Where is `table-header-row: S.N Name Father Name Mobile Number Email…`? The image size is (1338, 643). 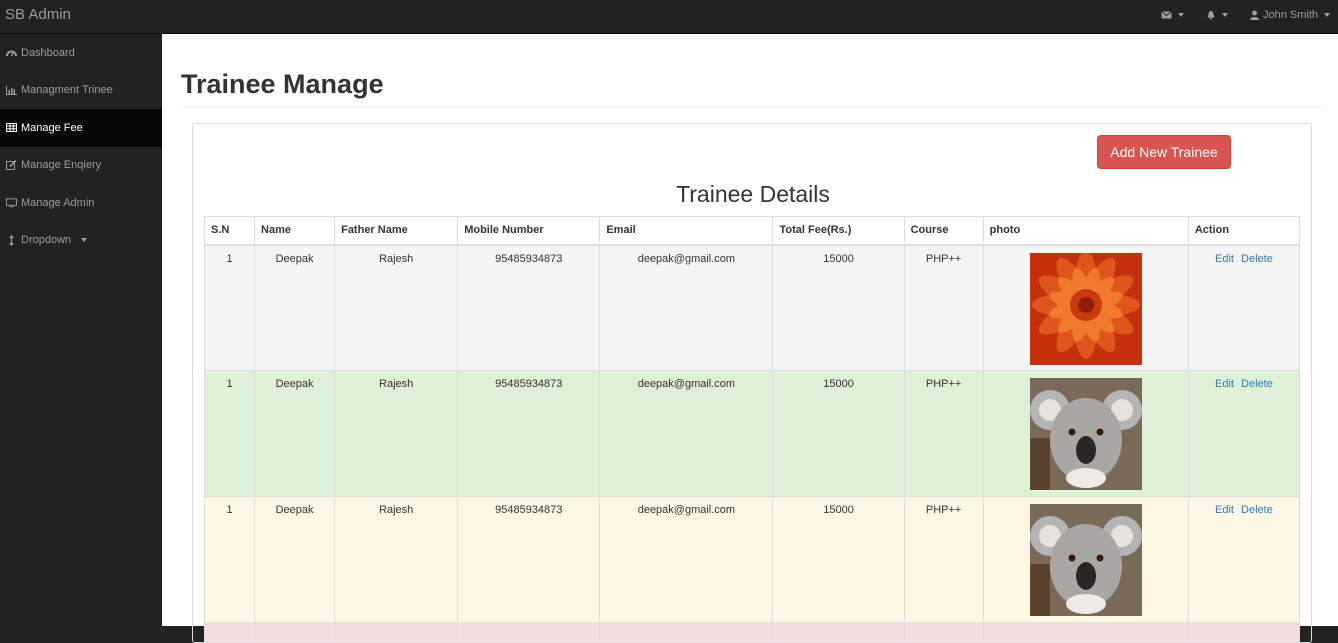 table-header-row: S.N Name Father Name Mobile Number Email… is located at coordinates (752, 231).